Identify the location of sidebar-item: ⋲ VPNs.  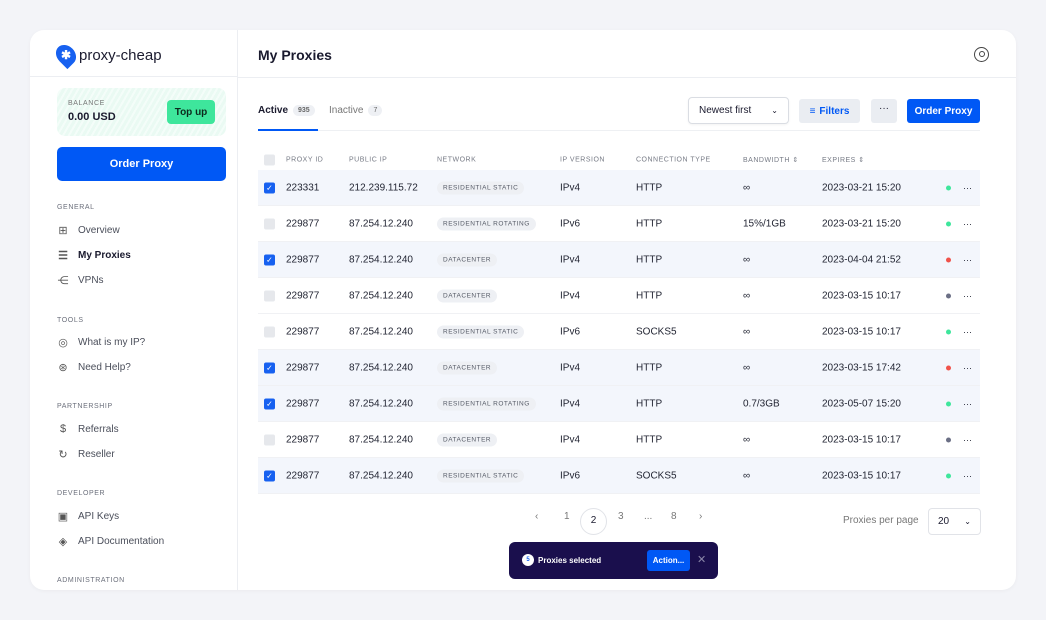
(80, 280).